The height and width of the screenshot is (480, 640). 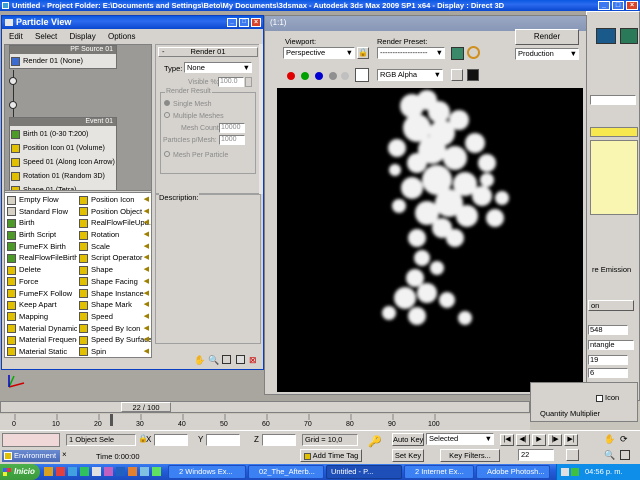 What do you see at coordinates (408, 455) in the screenshot?
I see `set-key-button: Set Key` at bounding box center [408, 455].